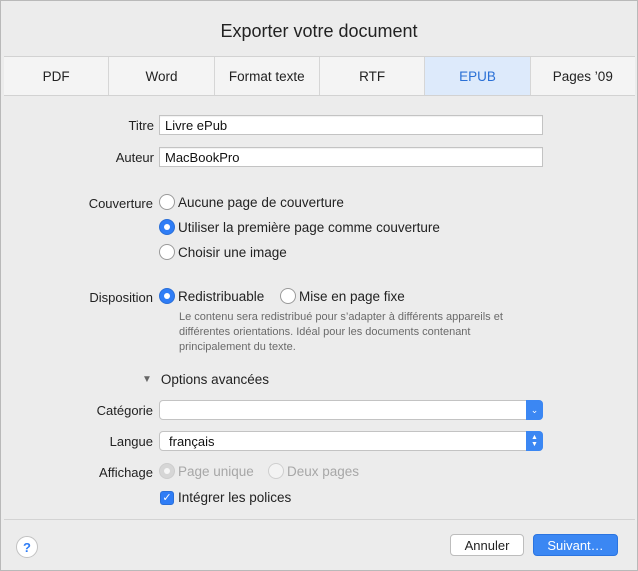 The height and width of the screenshot is (571, 638). I want to click on layout-option-fixed: Mise en page fixe, so click(342, 296).